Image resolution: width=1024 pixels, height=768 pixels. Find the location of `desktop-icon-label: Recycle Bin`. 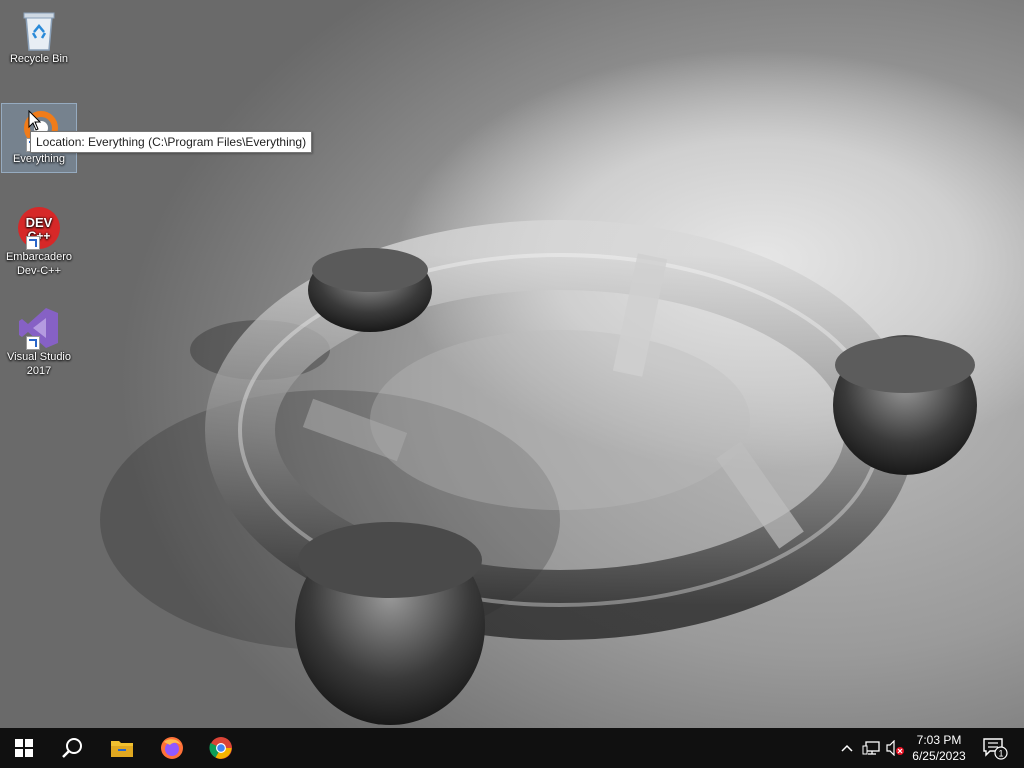

desktop-icon-label: Recycle Bin is located at coordinates (39, 59).